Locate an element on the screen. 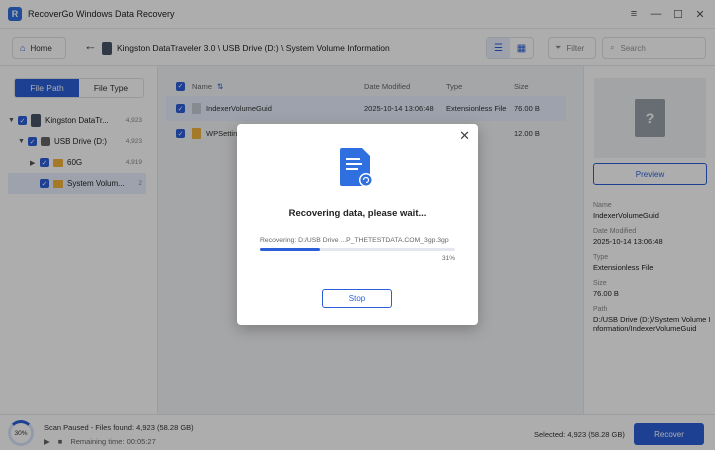 The image size is (715, 450). stop-button: Stop is located at coordinates (357, 298).